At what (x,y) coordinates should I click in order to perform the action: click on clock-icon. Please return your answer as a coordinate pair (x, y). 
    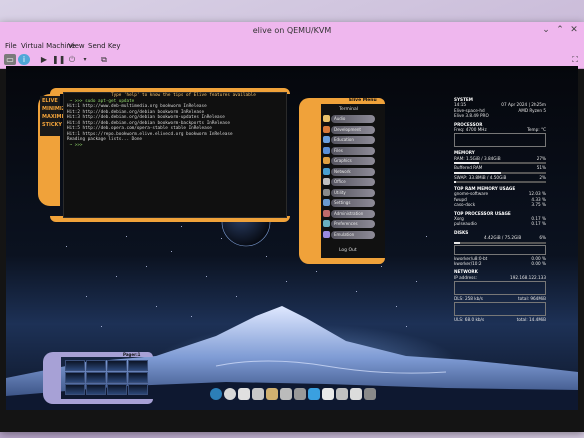
    Looking at the image, I should click on (356, 394).